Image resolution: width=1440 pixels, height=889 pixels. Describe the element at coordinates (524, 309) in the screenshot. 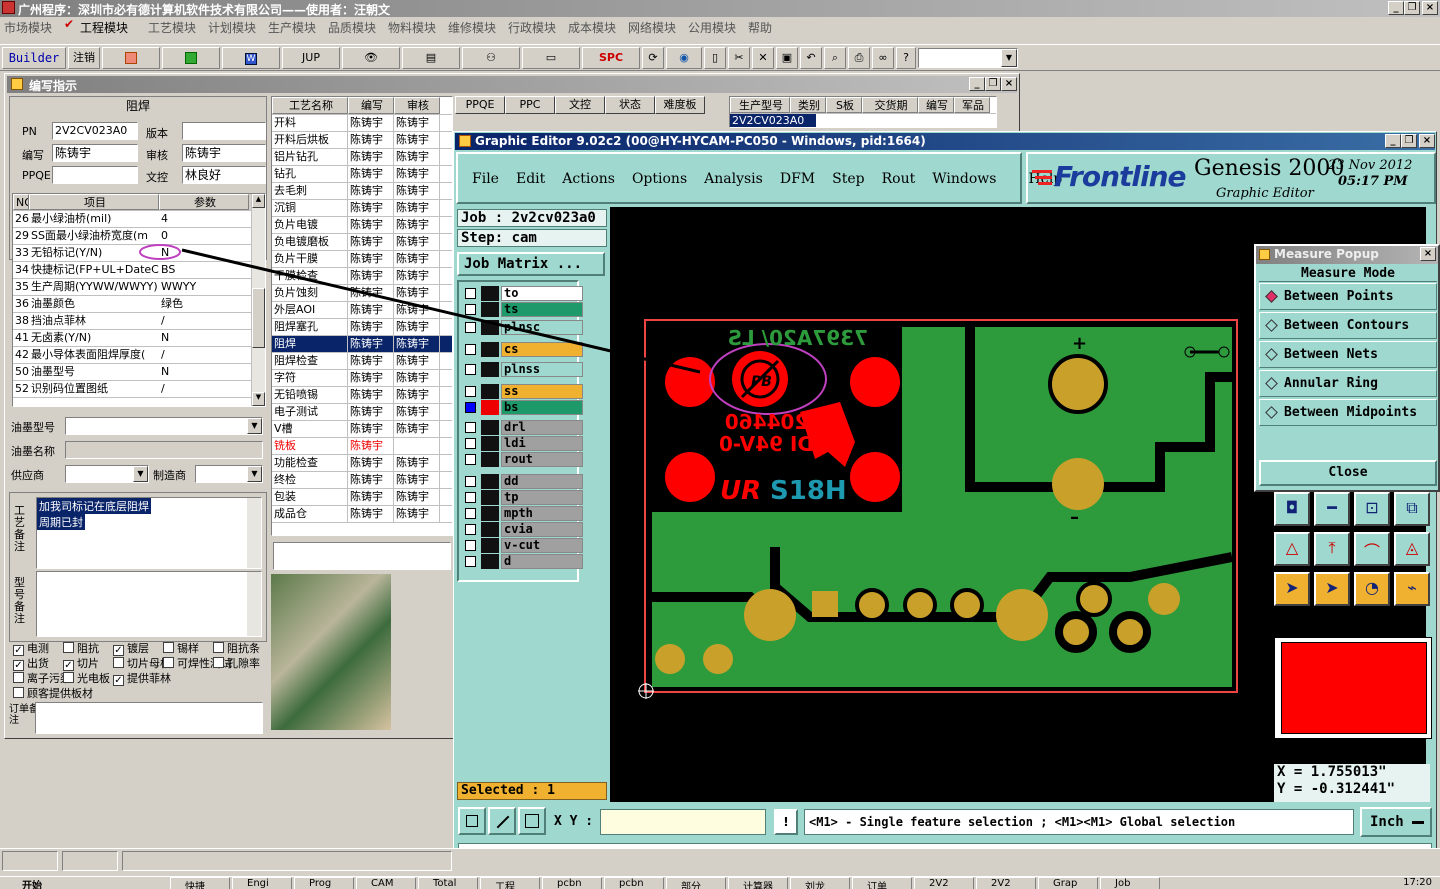

I see `layer-ts: ts` at that location.